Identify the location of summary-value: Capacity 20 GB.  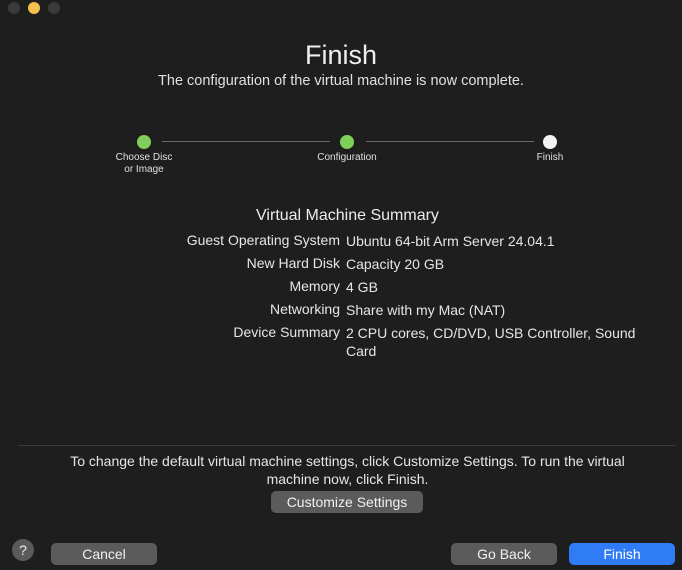
(395, 264).